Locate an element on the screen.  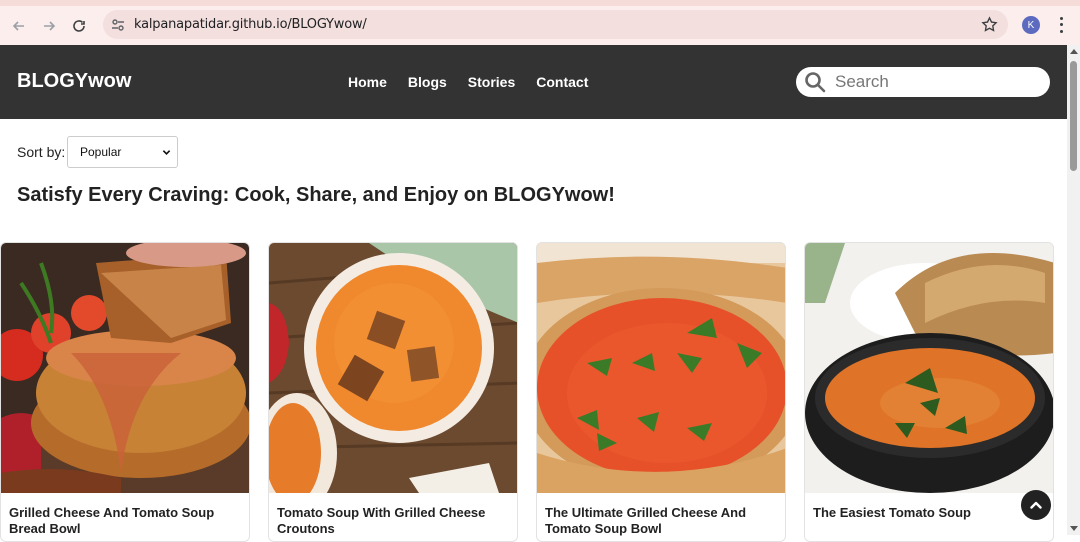
recipe-title: Tomato Soup With Grilled Cheese Croutons is located at coordinates (393, 515).